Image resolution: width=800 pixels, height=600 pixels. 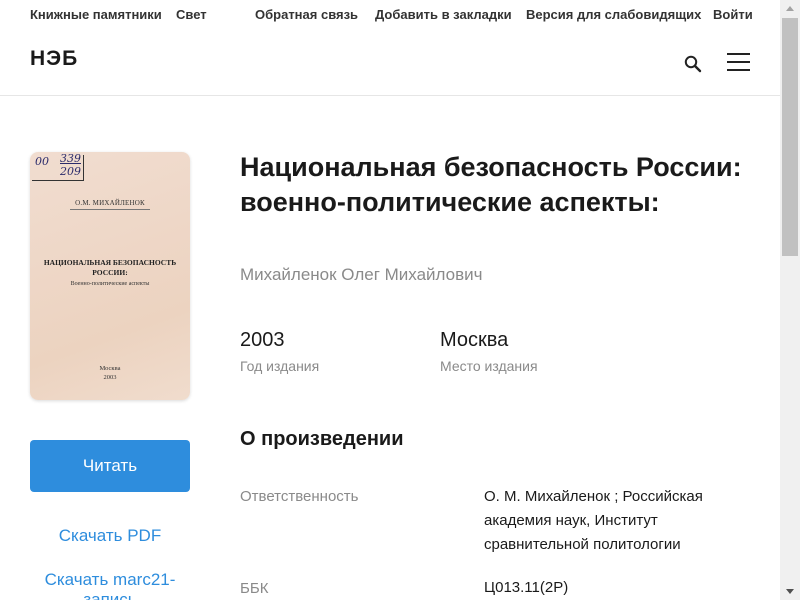 I want to click on search-icon, so click(x=693, y=64).